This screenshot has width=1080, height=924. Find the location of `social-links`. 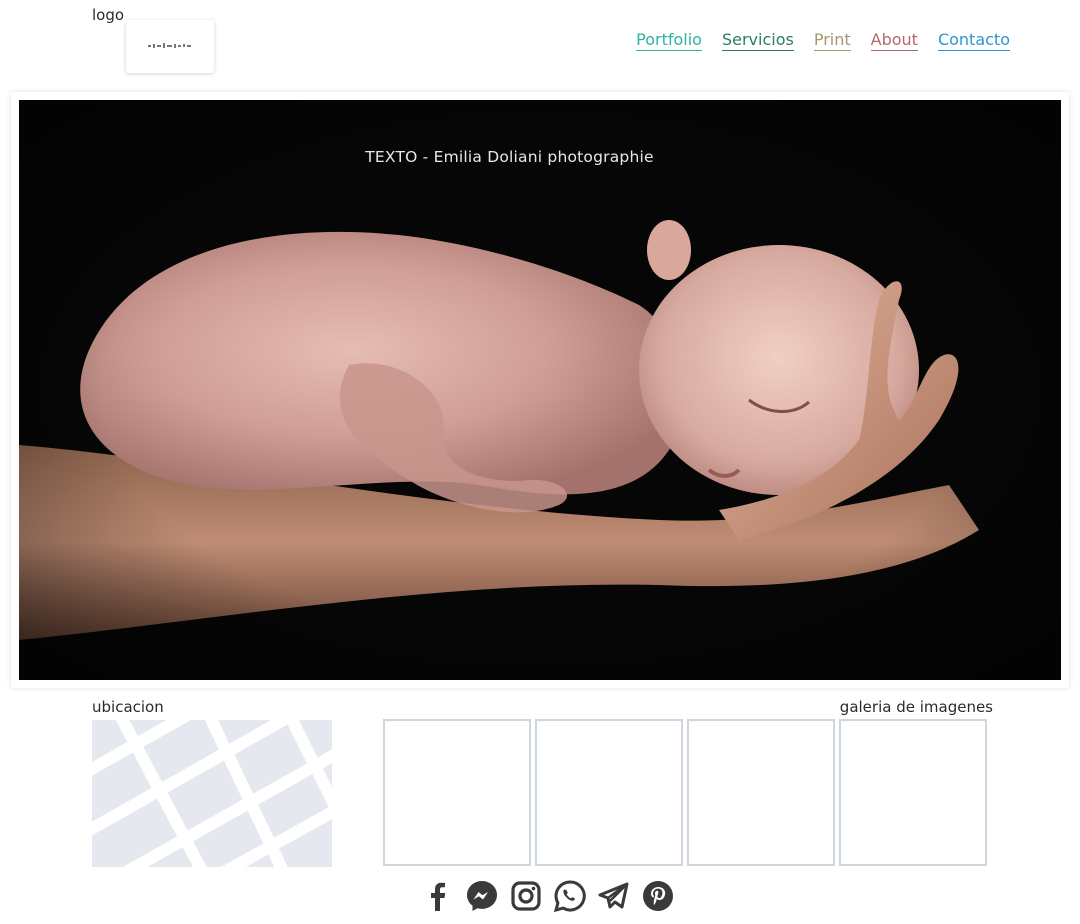

social-links is located at coordinates (548, 896).